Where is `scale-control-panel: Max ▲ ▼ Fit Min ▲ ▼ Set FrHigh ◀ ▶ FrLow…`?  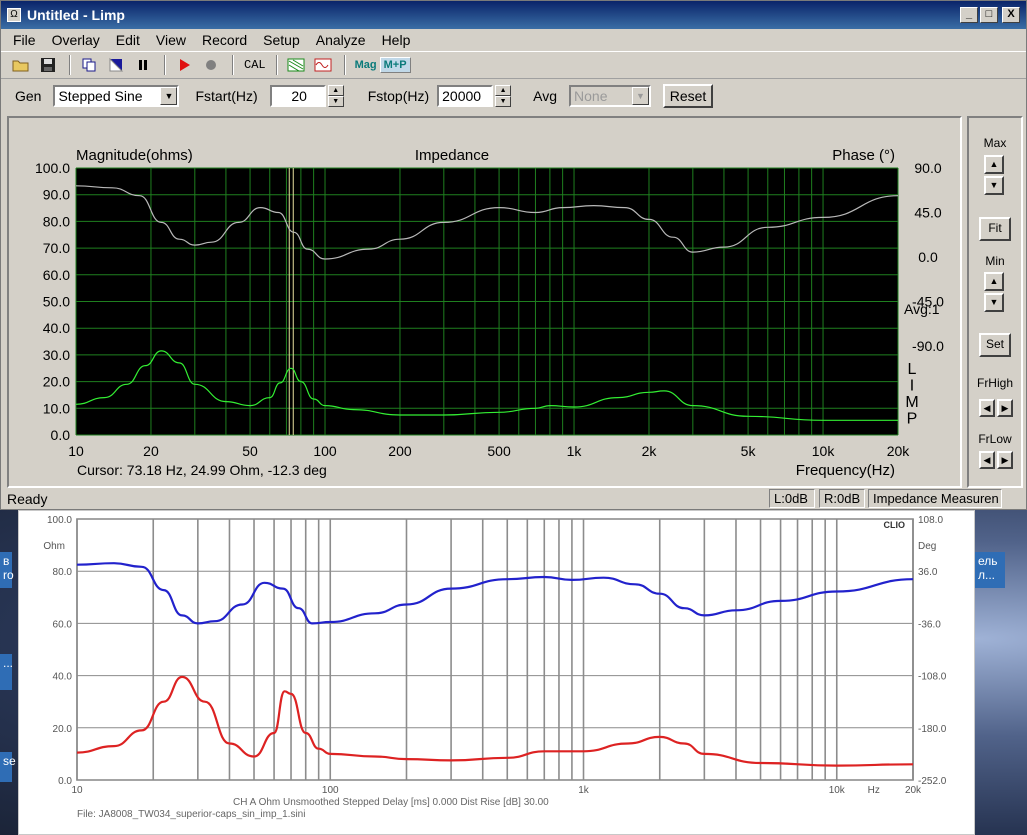
scale-control-panel: Max ▲ ▼ Fit Min ▲ ▼ Set FrHigh ◀ ▶ FrLow… is located at coordinates (995, 302).